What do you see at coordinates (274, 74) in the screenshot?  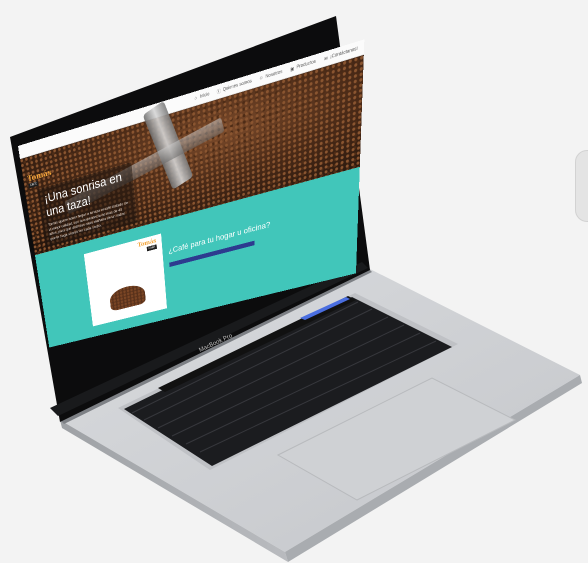 I see `nav-item-label: Nosotros` at bounding box center [274, 74].